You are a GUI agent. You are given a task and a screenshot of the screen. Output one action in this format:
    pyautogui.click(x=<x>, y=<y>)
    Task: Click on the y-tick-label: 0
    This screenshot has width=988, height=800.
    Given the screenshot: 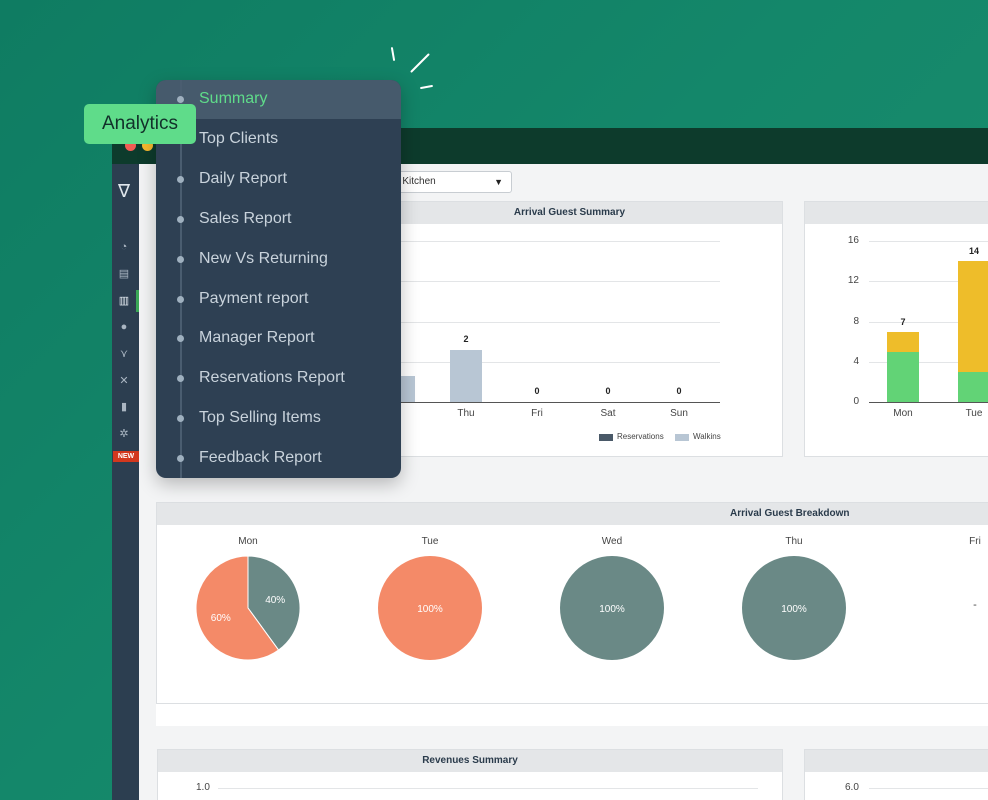 What is the action you would take?
    pyautogui.click(x=856, y=401)
    